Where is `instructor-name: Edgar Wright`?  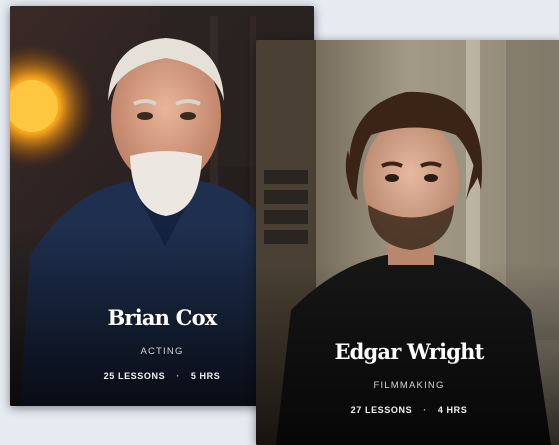 instructor-name: Edgar Wright is located at coordinates (409, 351).